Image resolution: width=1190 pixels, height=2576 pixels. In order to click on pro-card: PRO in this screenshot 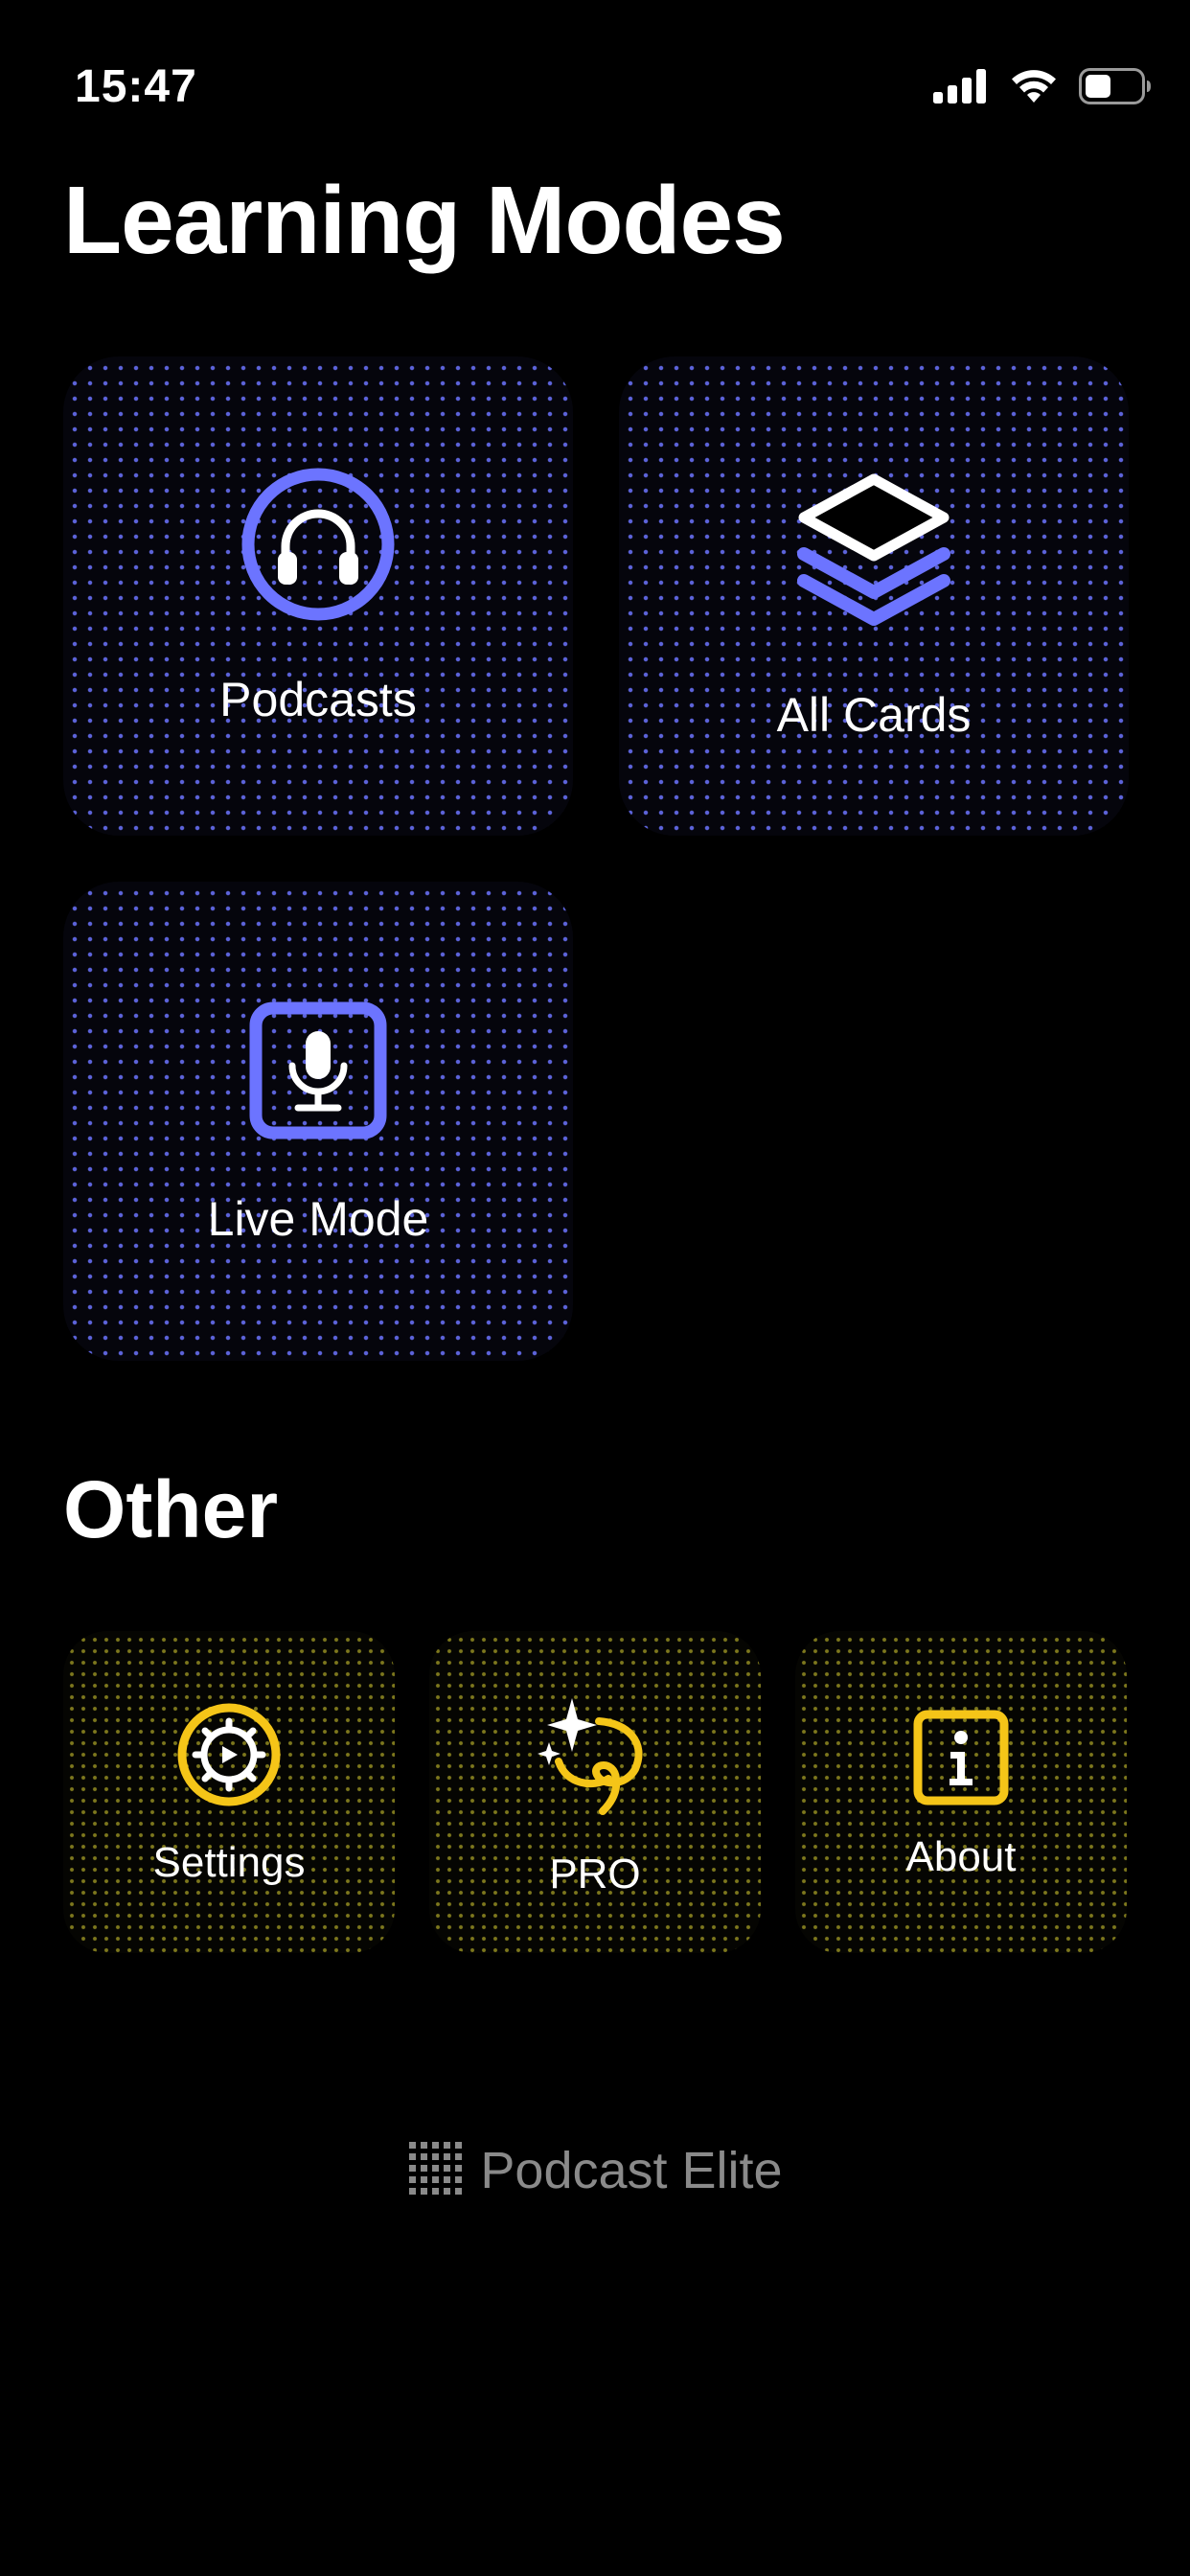, I will do `click(595, 1792)`.